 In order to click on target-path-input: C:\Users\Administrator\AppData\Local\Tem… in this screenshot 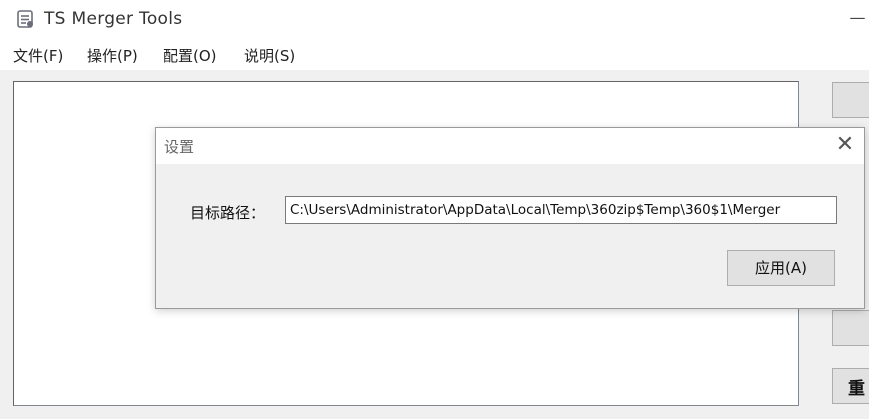, I will do `click(561, 210)`.